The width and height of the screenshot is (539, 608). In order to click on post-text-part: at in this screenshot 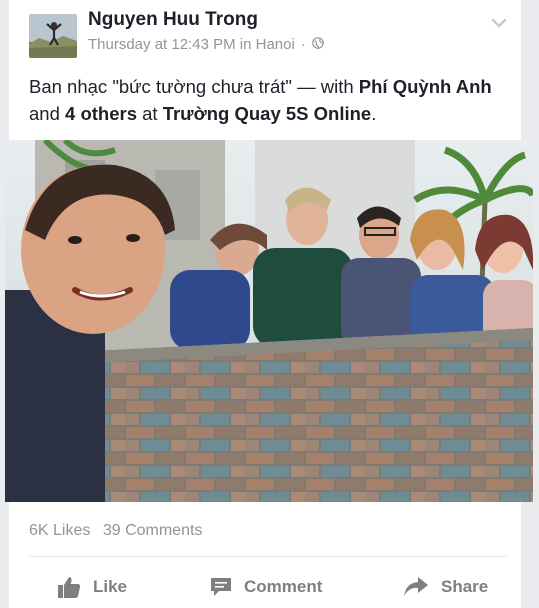, I will do `click(149, 113)`.